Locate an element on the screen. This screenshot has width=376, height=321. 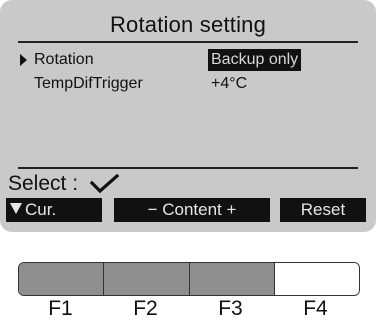
f1-button is located at coordinates (62, 279).